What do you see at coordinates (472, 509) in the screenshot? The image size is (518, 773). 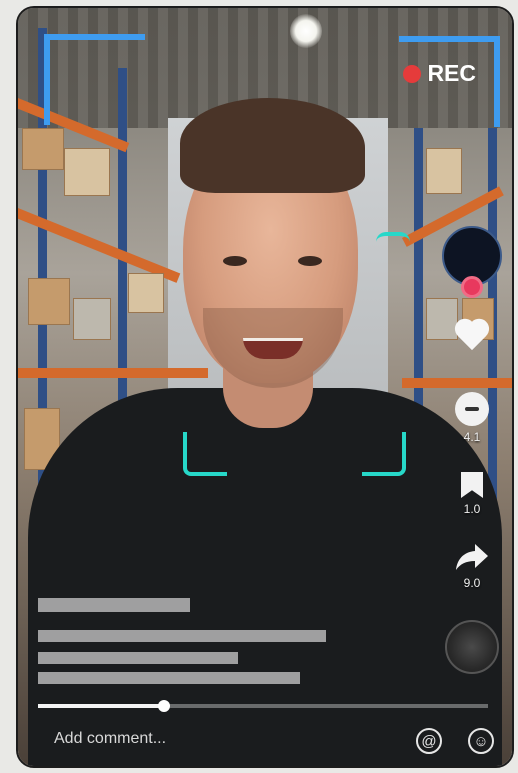 I see `save-count: 1.0` at bounding box center [472, 509].